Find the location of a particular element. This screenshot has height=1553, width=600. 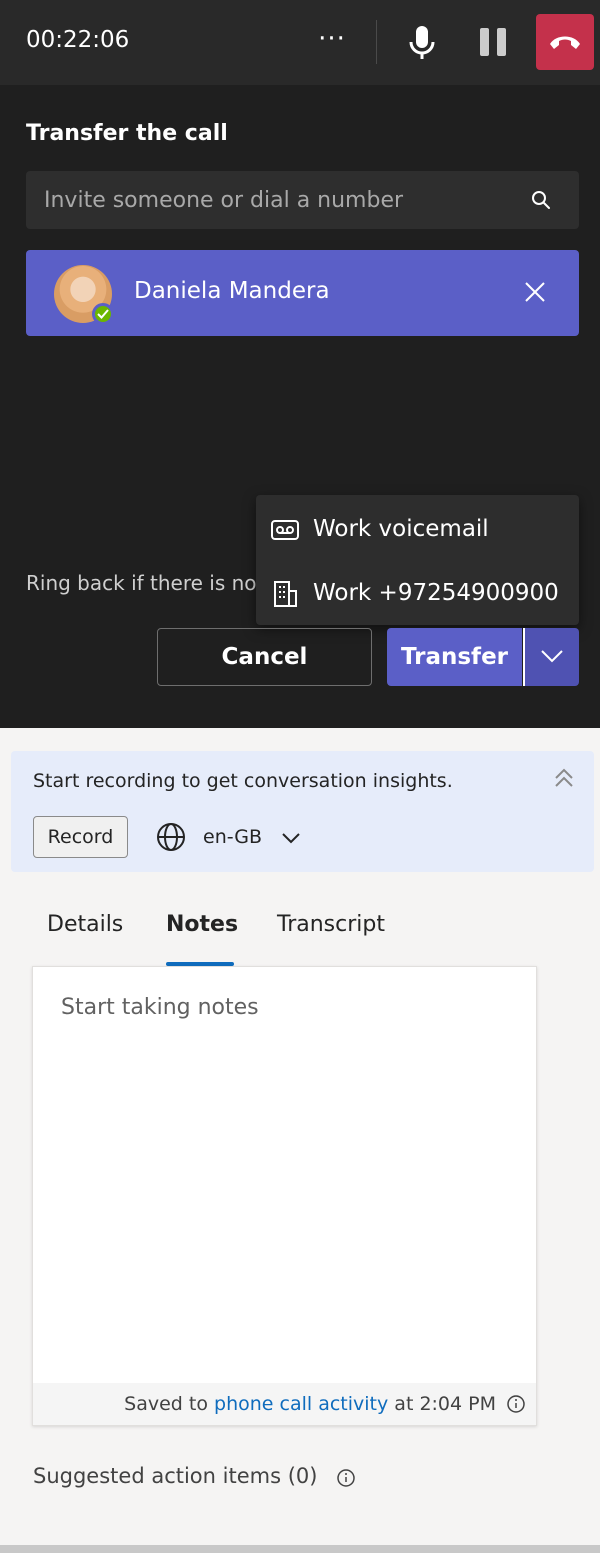

call-toolbar: 00:22:06 ··· is located at coordinates (300, 42).